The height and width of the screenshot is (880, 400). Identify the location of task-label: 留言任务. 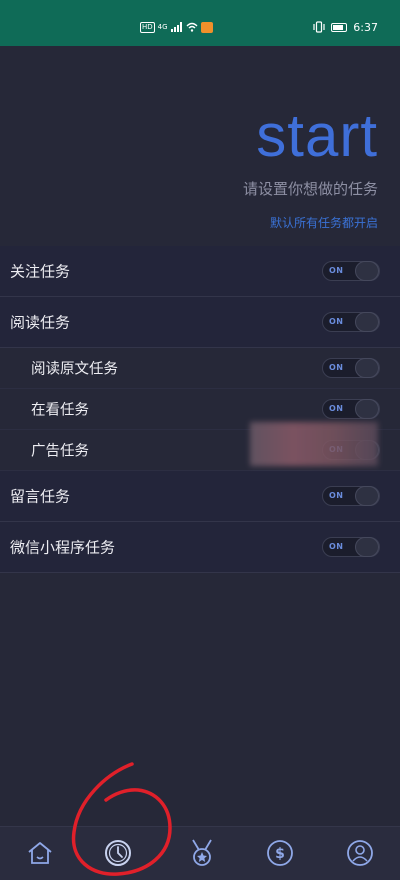
(40, 496).